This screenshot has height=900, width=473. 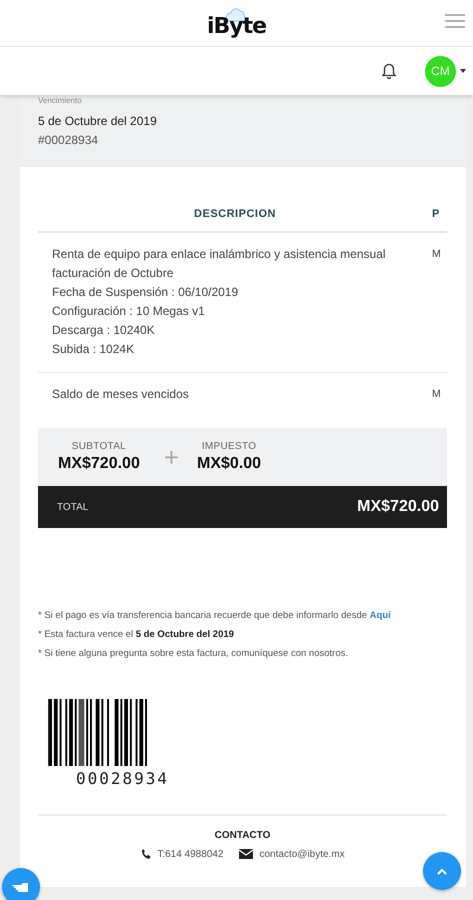 I want to click on description-cell-text: Saldo de meses vencidos, so click(x=121, y=394).